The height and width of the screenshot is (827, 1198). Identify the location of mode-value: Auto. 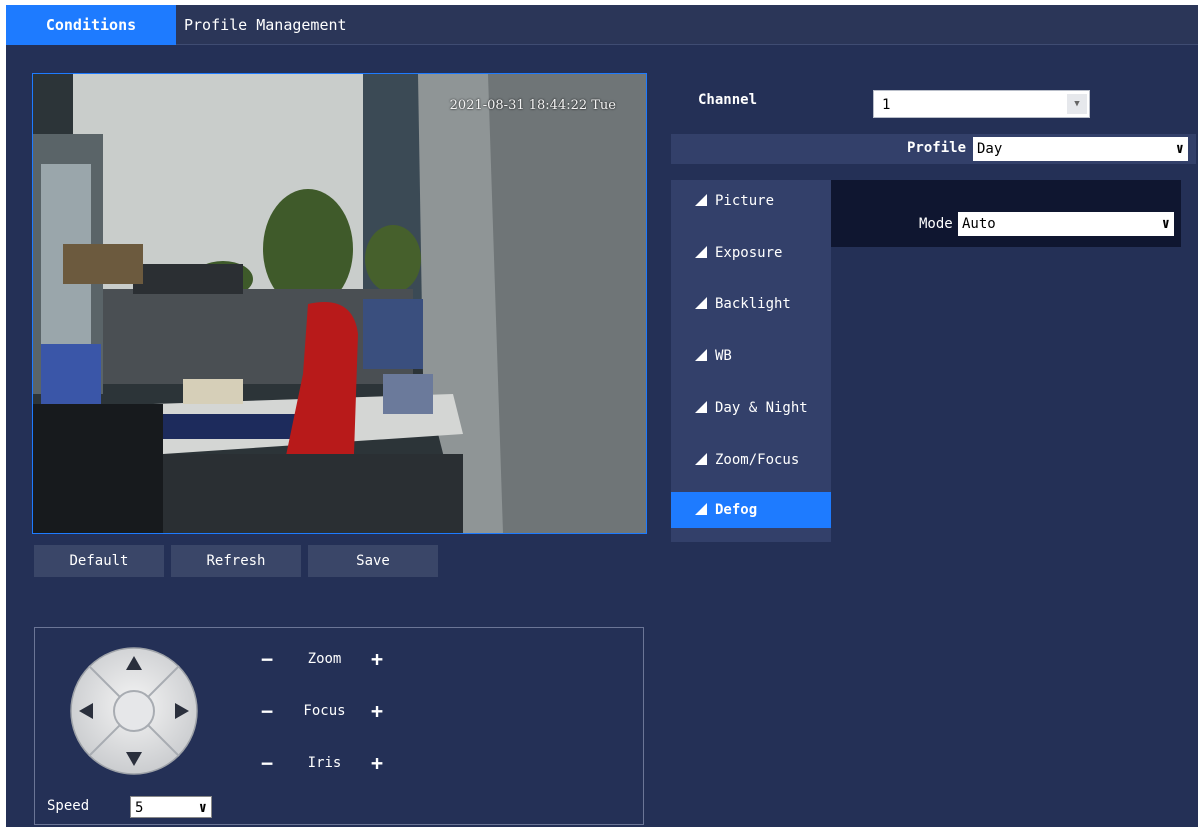
(979, 224).